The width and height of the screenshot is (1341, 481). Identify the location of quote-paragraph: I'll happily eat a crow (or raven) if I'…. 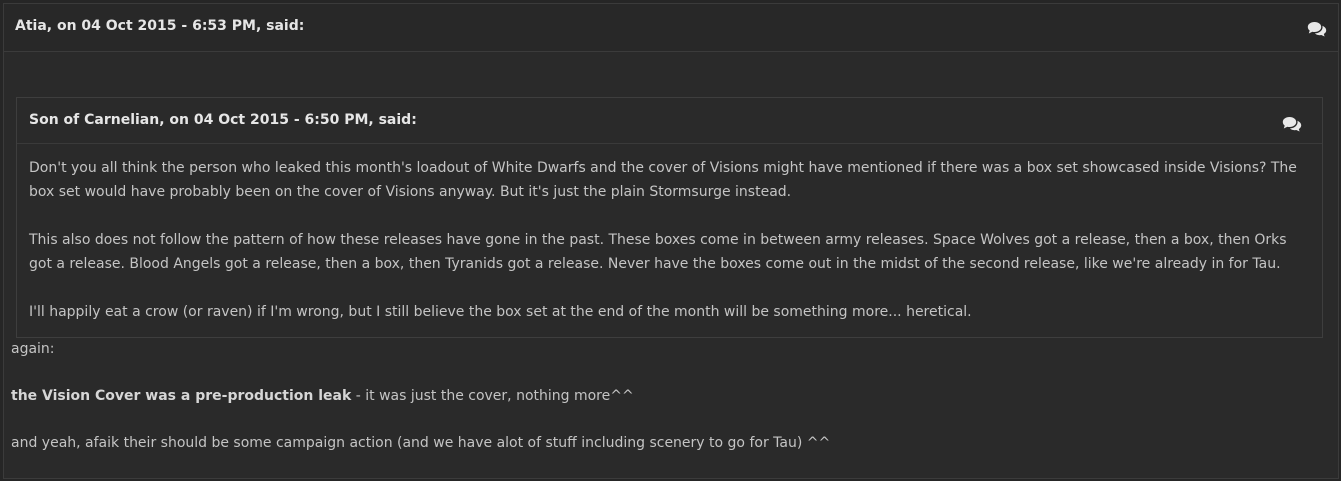
(500, 312).